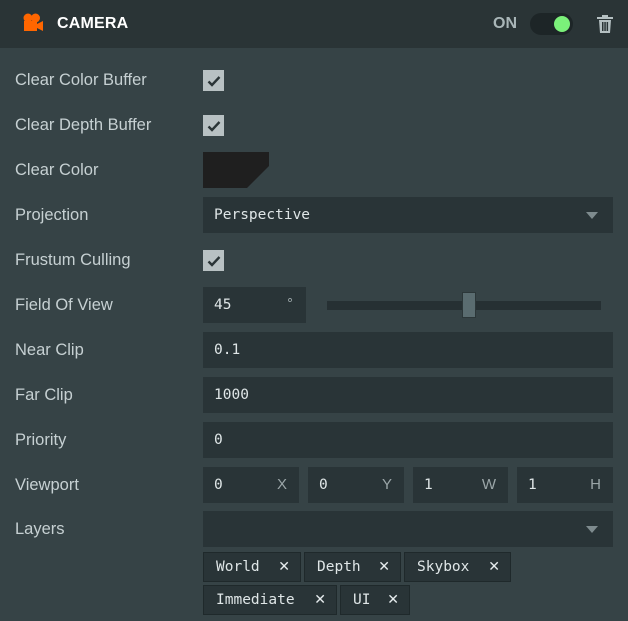 Image resolution: width=628 pixels, height=621 pixels. What do you see at coordinates (238, 567) in the screenshot?
I see `layer-tag-label: World` at bounding box center [238, 567].